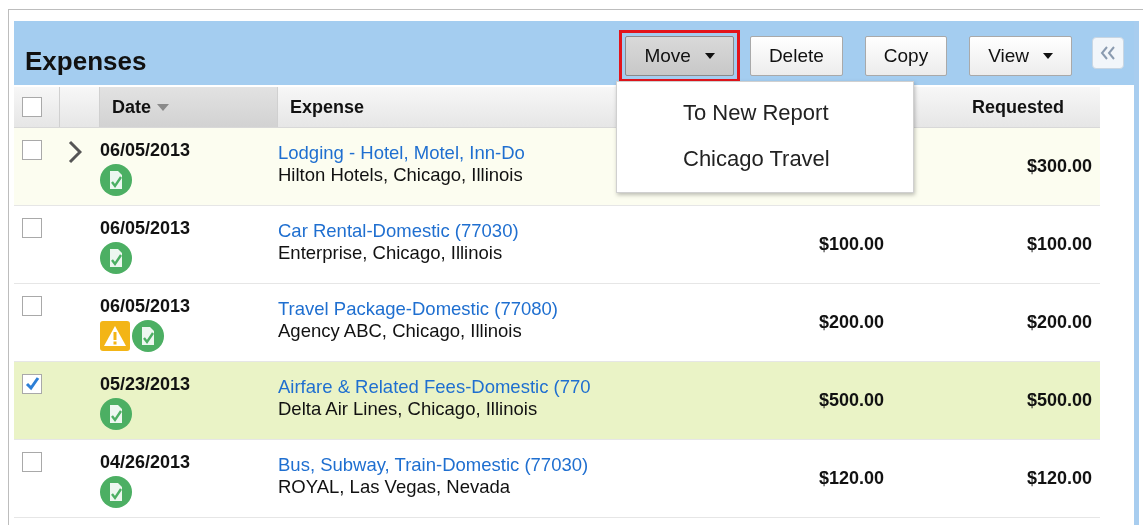  What do you see at coordinates (1059, 400) in the screenshot?
I see `requested-amount-text: $500.00` at bounding box center [1059, 400].